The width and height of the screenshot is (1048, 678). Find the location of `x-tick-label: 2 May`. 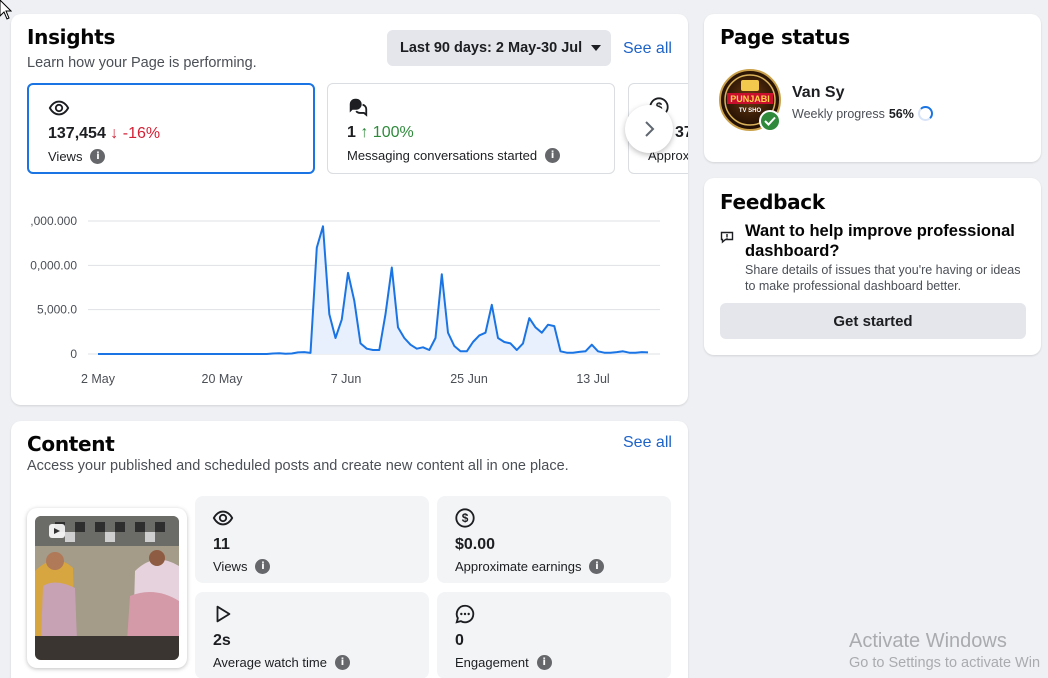

x-tick-label: 2 May is located at coordinates (98, 379).